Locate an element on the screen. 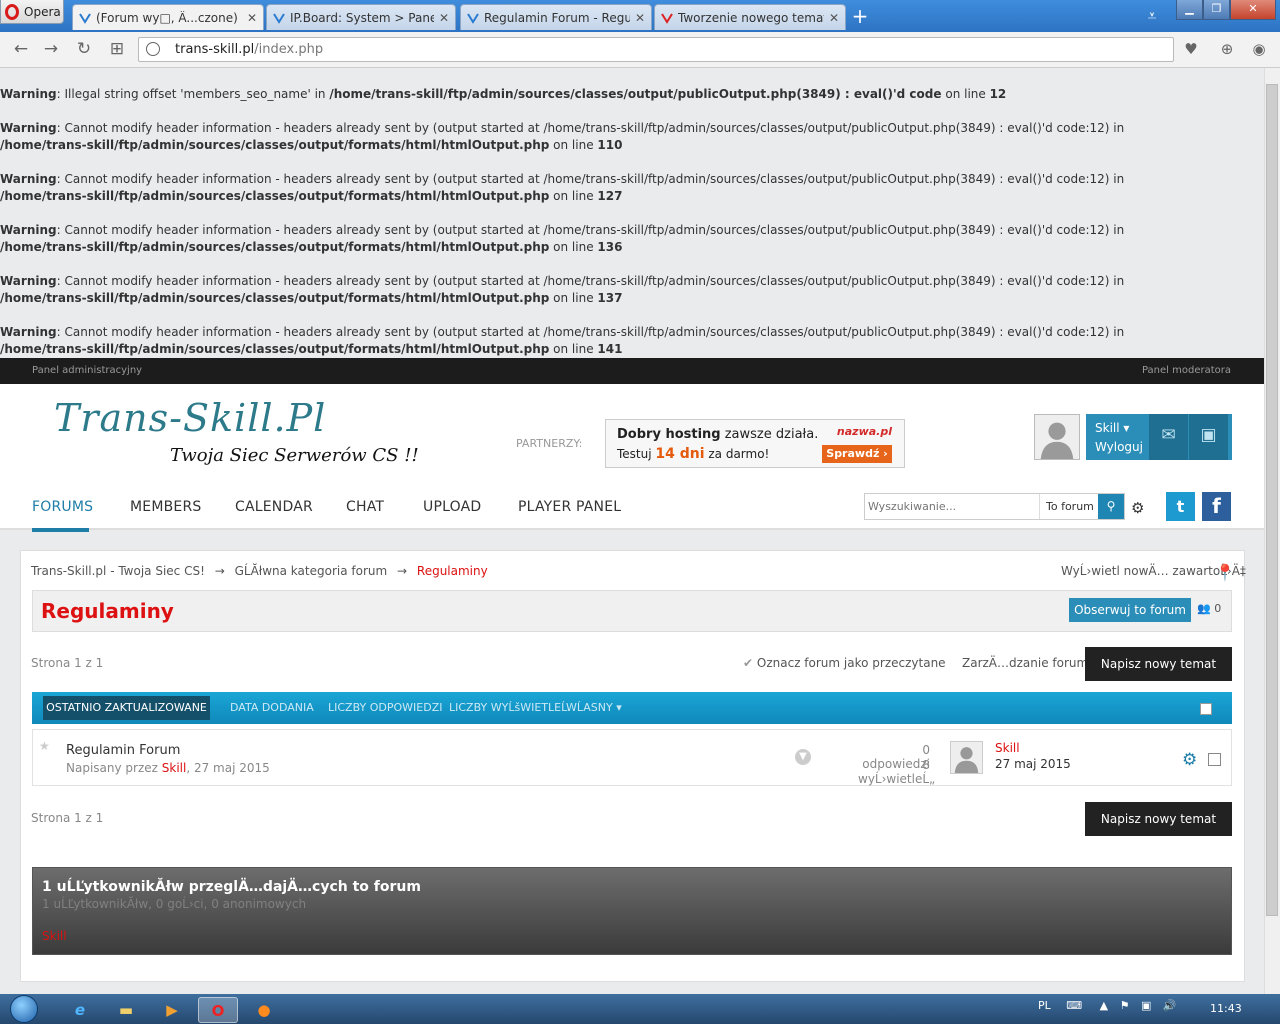 The height and width of the screenshot is (1024, 1280). search-input is located at coordinates (952, 506).